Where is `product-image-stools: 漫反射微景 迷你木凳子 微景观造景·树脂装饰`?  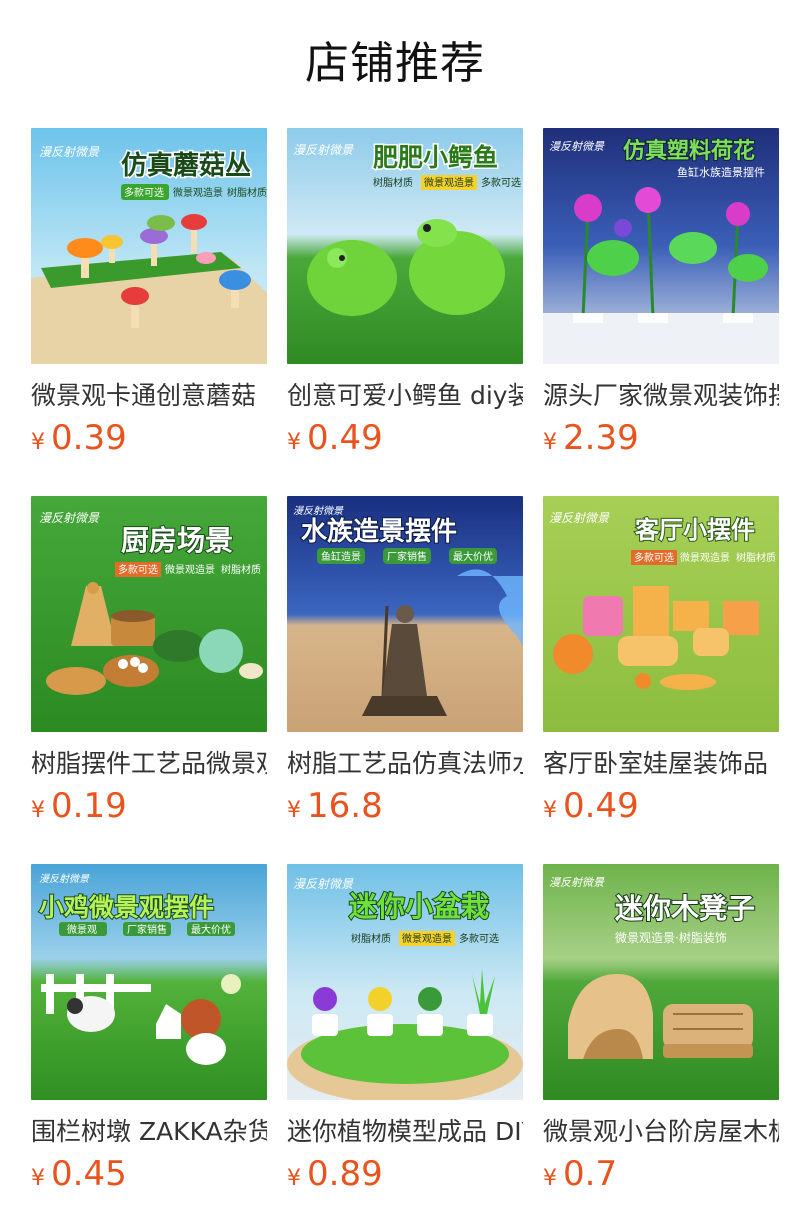 product-image-stools: 漫反射微景 迷你木凳子 微景观造景·树脂装饰 is located at coordinates (661, 982).